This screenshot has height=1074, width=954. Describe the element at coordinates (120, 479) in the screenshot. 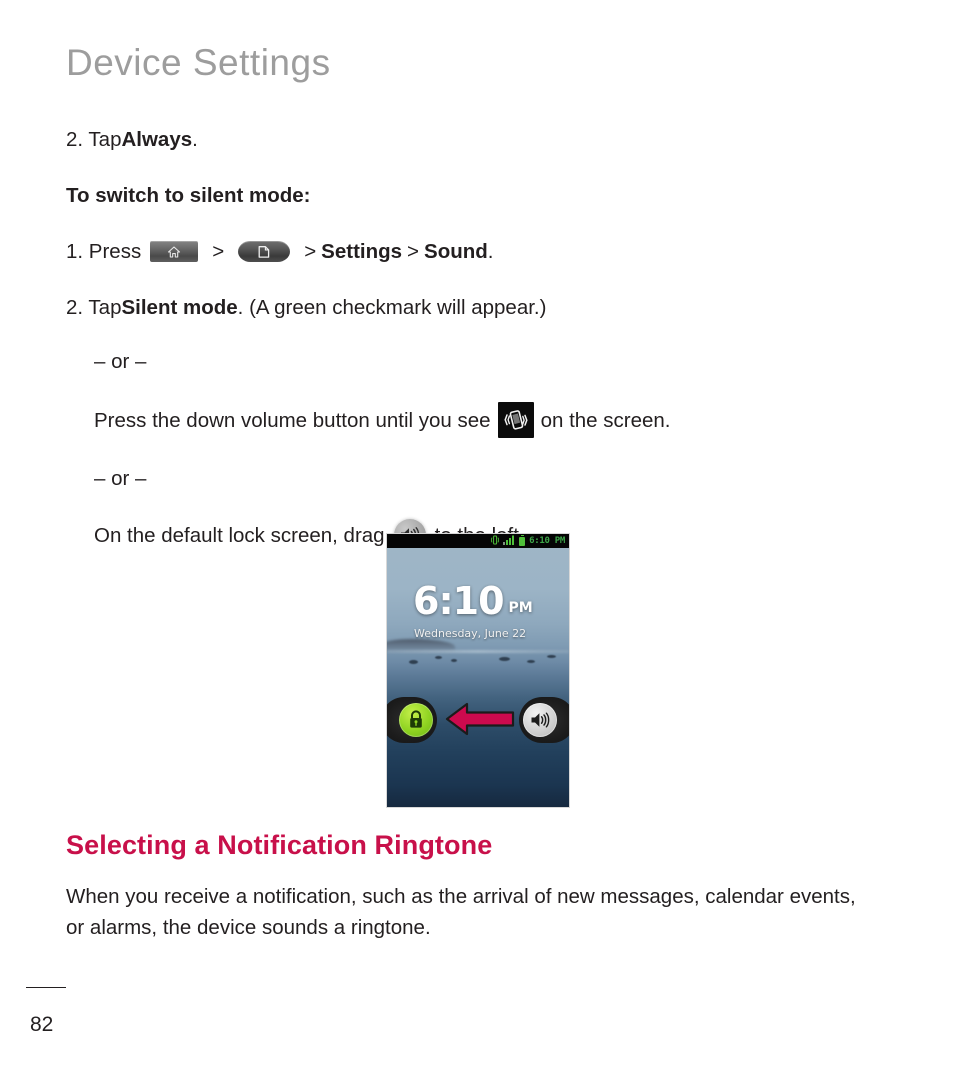

I see `or-divider-2: – or –` at that location.